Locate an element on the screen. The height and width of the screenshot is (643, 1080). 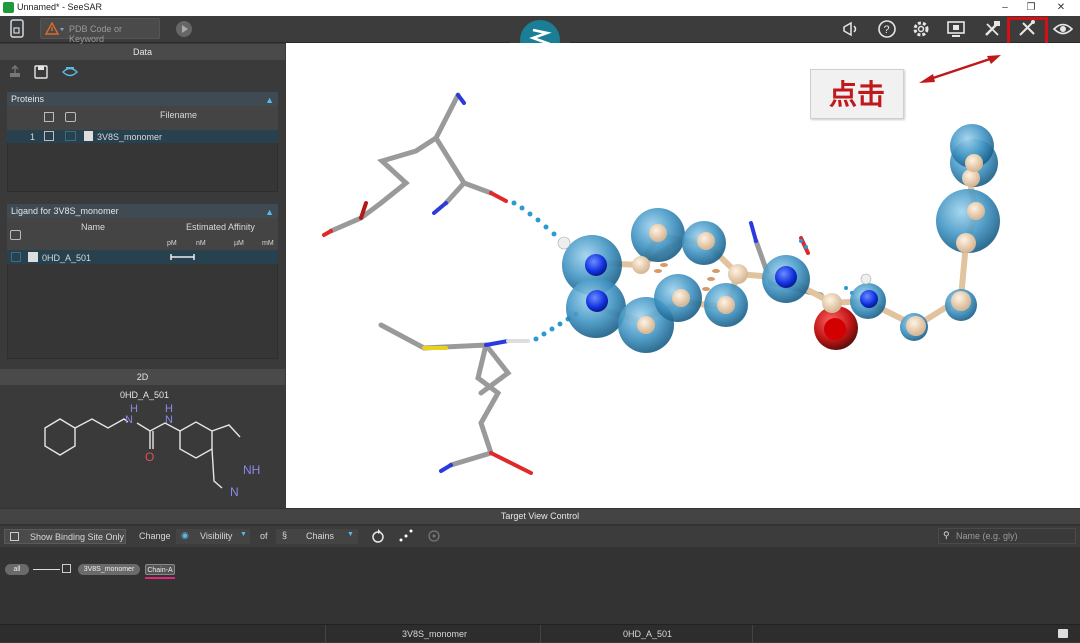
protein-comment-icon is located at coordinates (70, 136).